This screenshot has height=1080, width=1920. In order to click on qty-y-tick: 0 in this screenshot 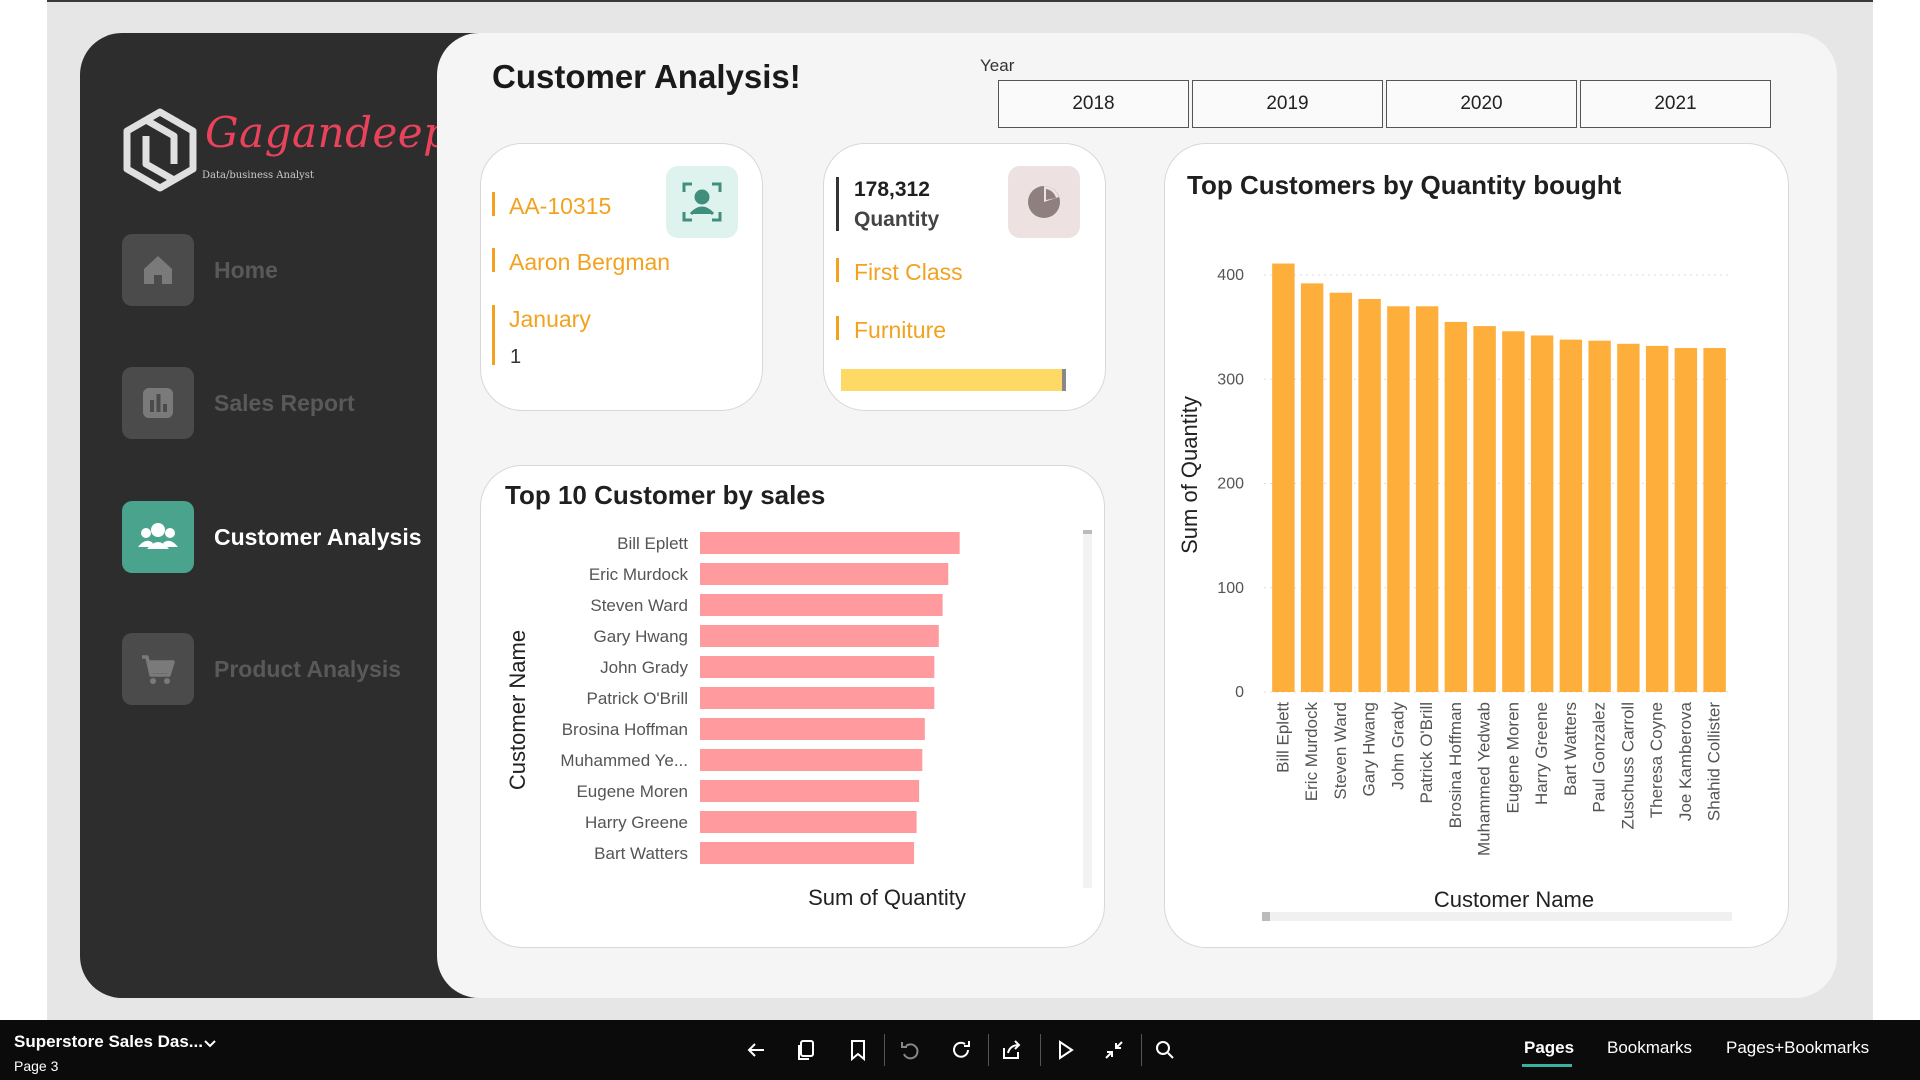, I will do `click(1239, 692)`.